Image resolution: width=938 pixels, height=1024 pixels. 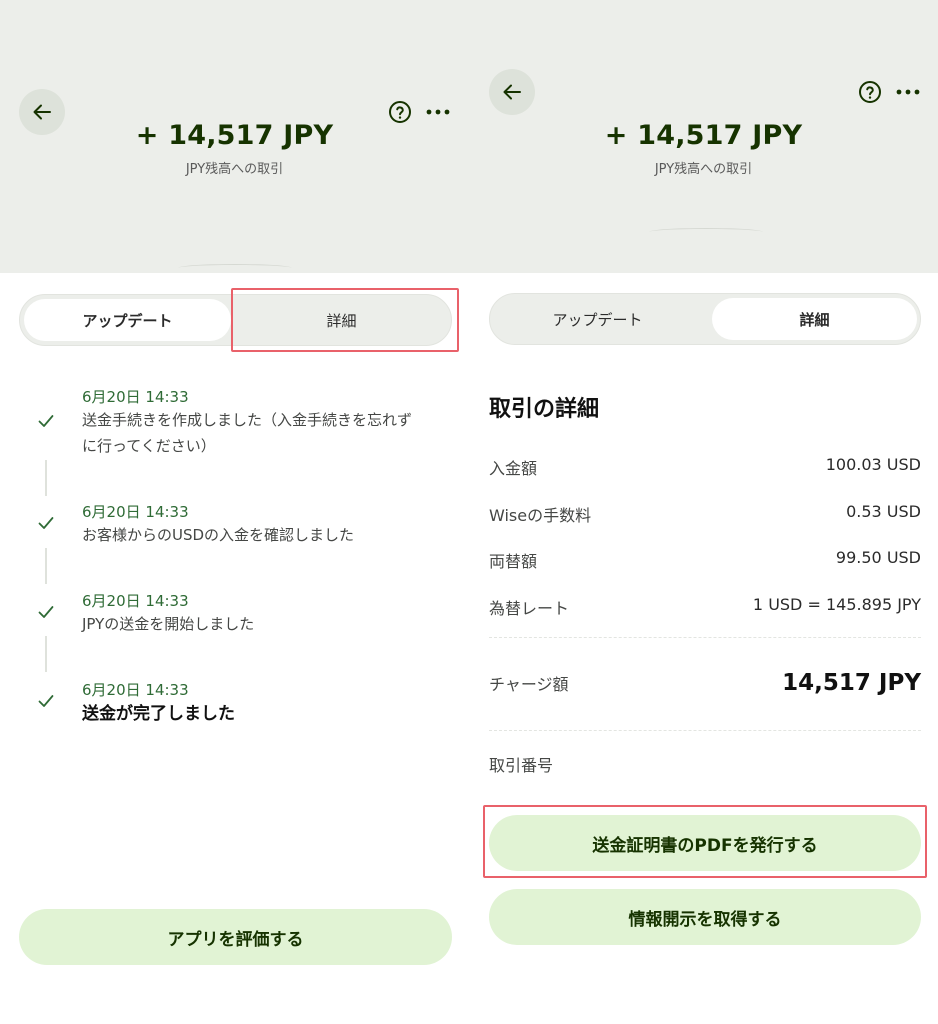 What do you see at coordinates (521, 765) in the screenshot?
I see `detail-label: 取引番号` at bounding box center [521, 765].